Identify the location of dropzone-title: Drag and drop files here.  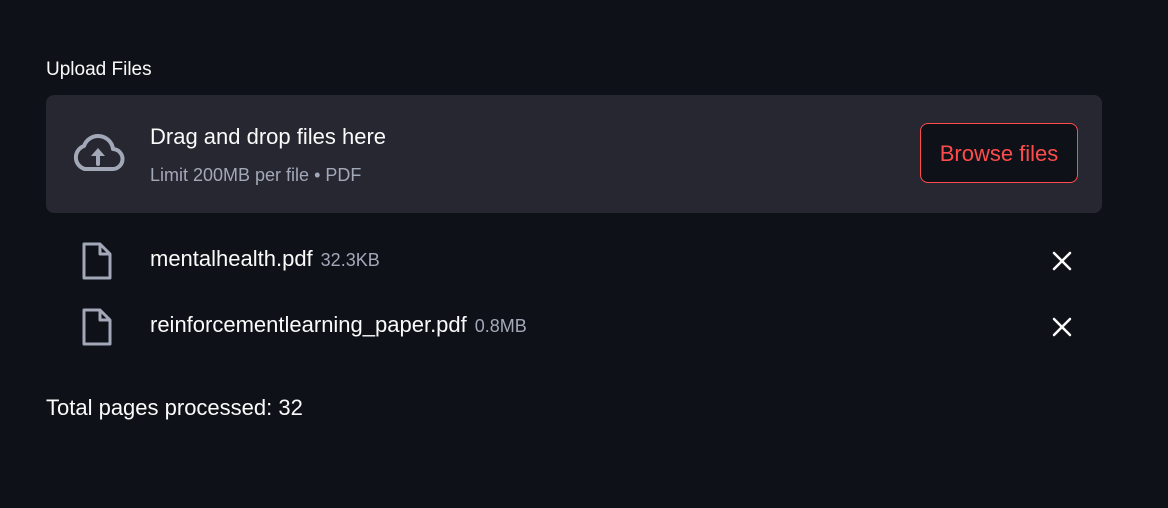
(268, 136).